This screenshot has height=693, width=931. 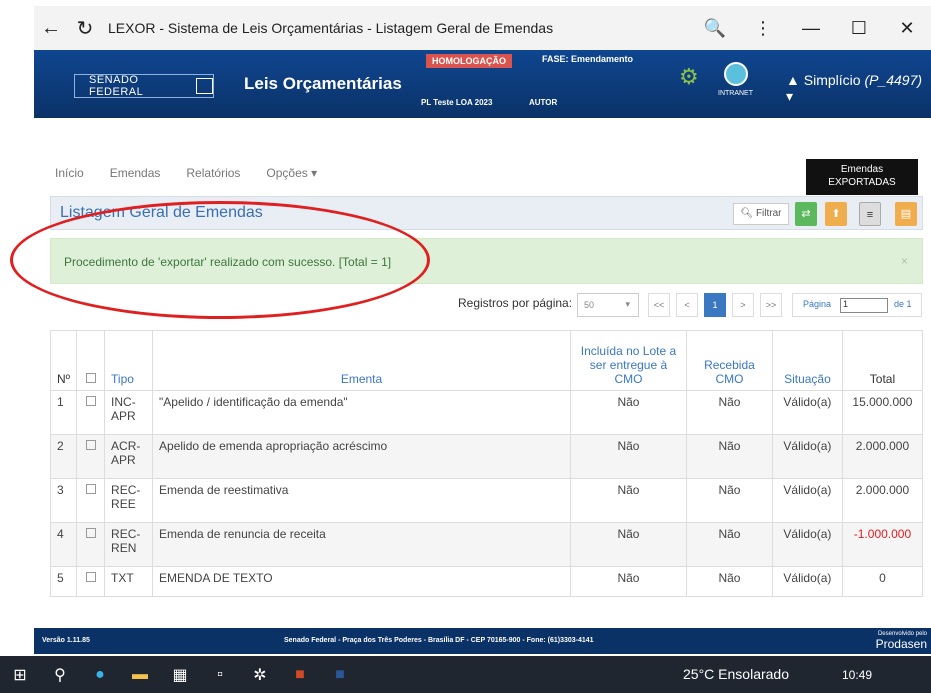 What do you see at coordinates (715, 305) in the screenshot?
I see `current-page-button: 1` at bounding box center [715, 305].